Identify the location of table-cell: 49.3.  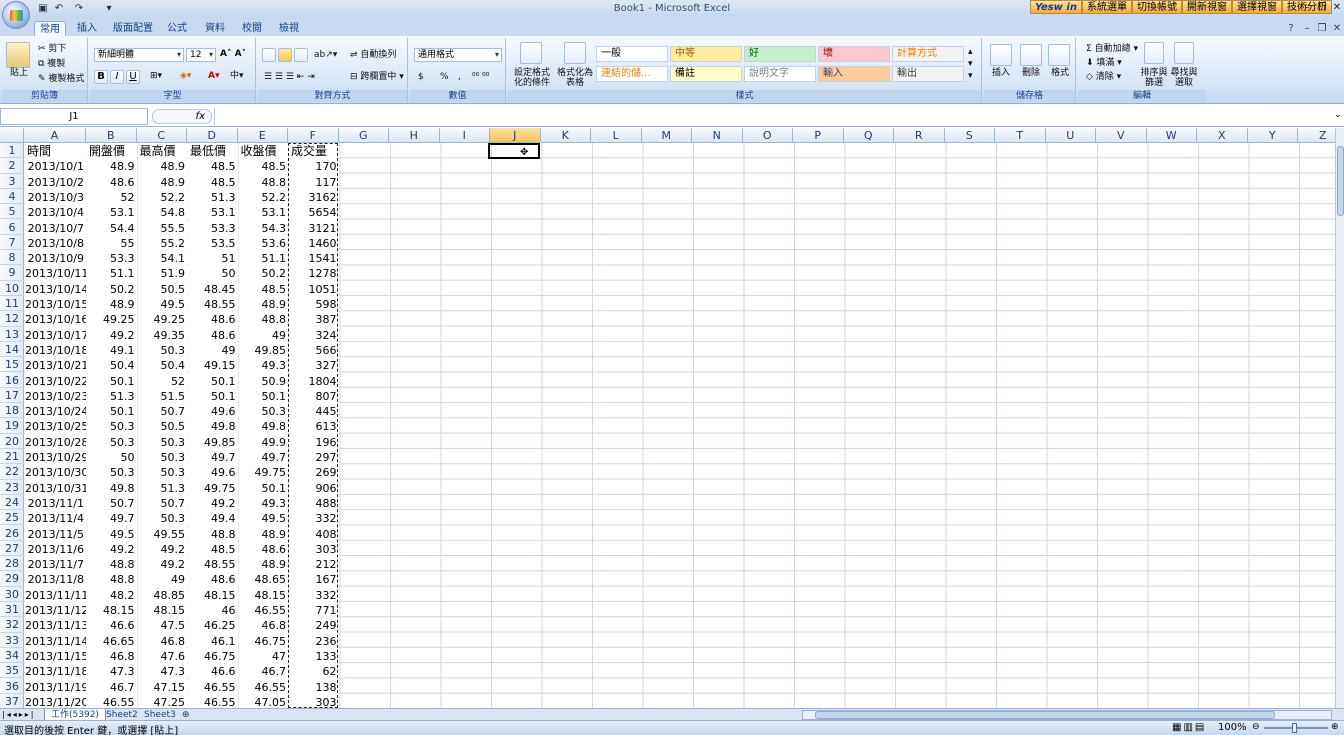
(263, 366).